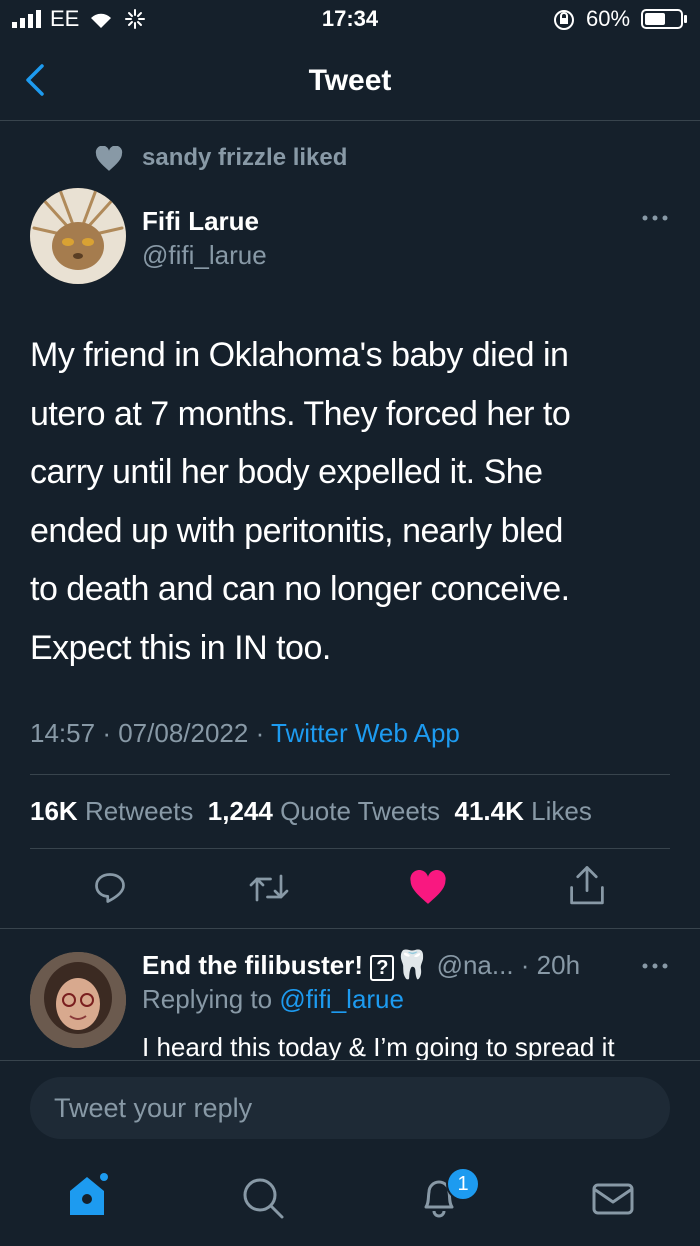 This screenshot has width=700, height=1246. I want to click on more-options-icon, so click(655, 218).